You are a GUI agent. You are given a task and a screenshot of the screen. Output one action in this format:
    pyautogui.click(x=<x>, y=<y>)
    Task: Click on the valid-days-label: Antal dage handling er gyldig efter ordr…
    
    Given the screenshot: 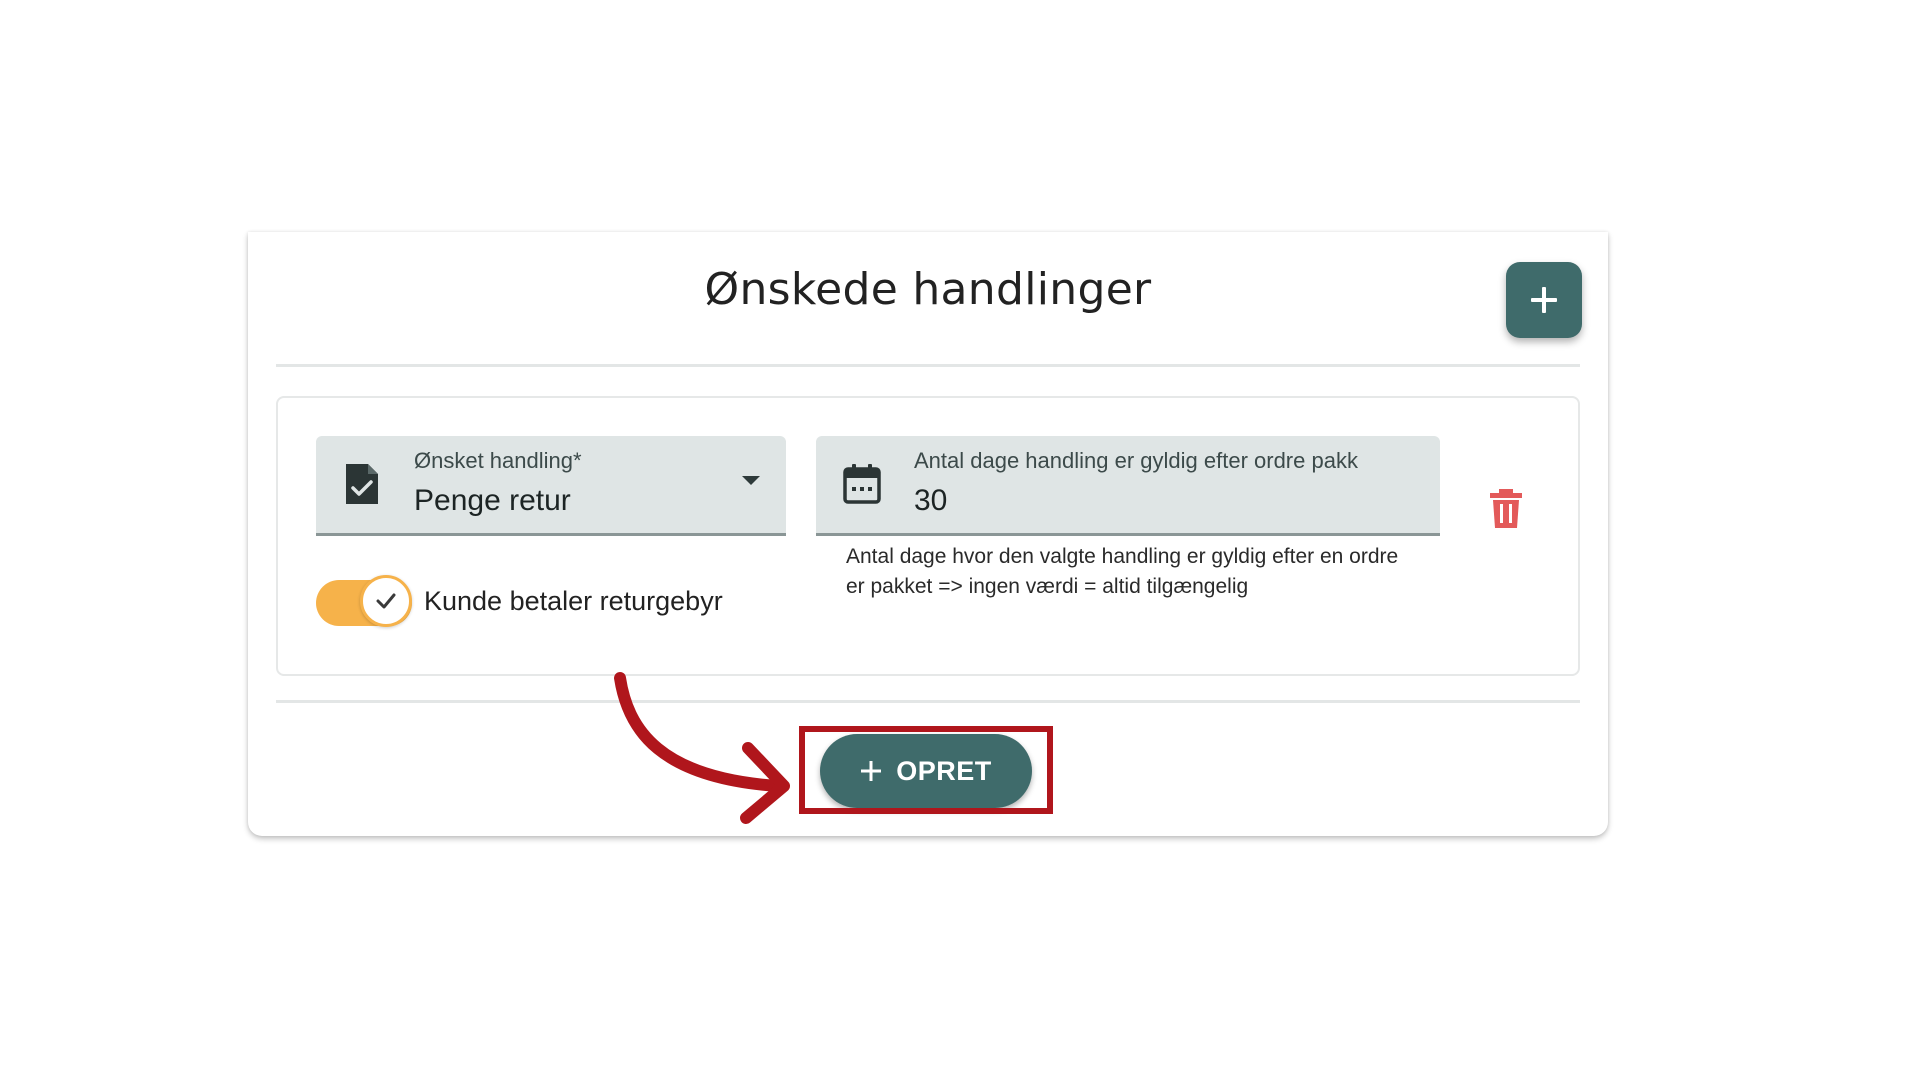 What is the action you would take?
    pyautogui.click(x=1136, y=460)
    